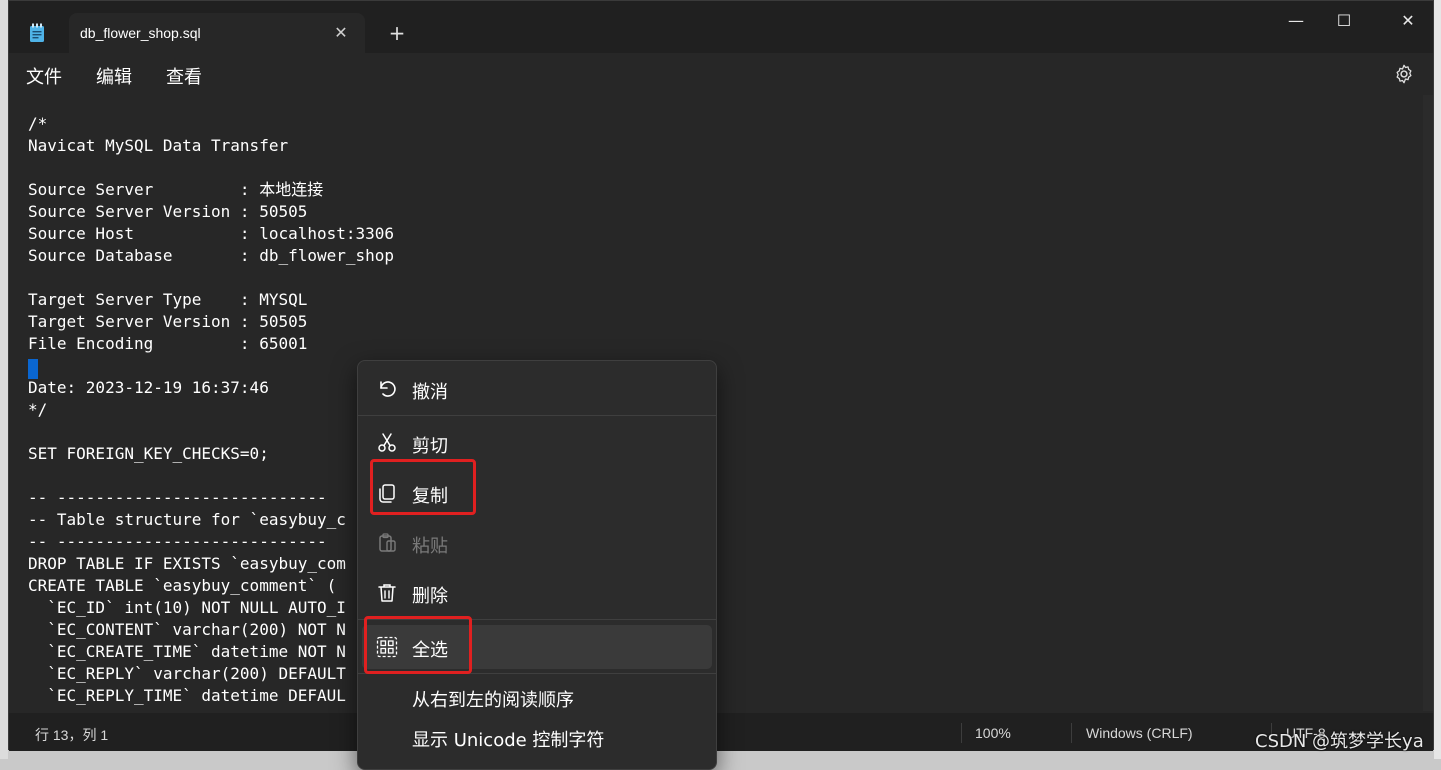 This screenshot has width=1441, height=770. What do you see at coordinates (993, 733) in the screenshot?
I see `zoom-level: 100%` at bounding box center [993, 733].